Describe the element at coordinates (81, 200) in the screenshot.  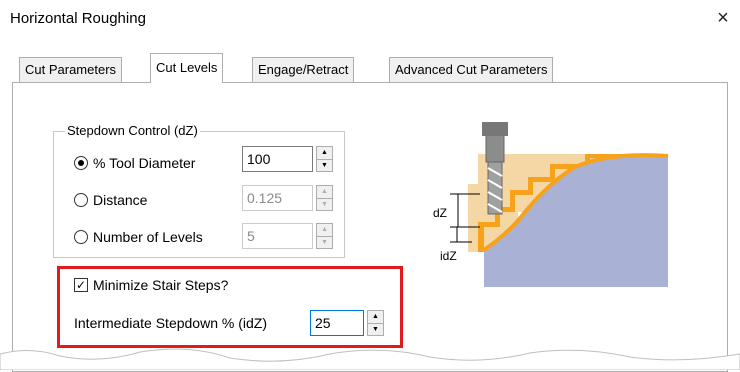
I see `radio-distance-button` at that location.